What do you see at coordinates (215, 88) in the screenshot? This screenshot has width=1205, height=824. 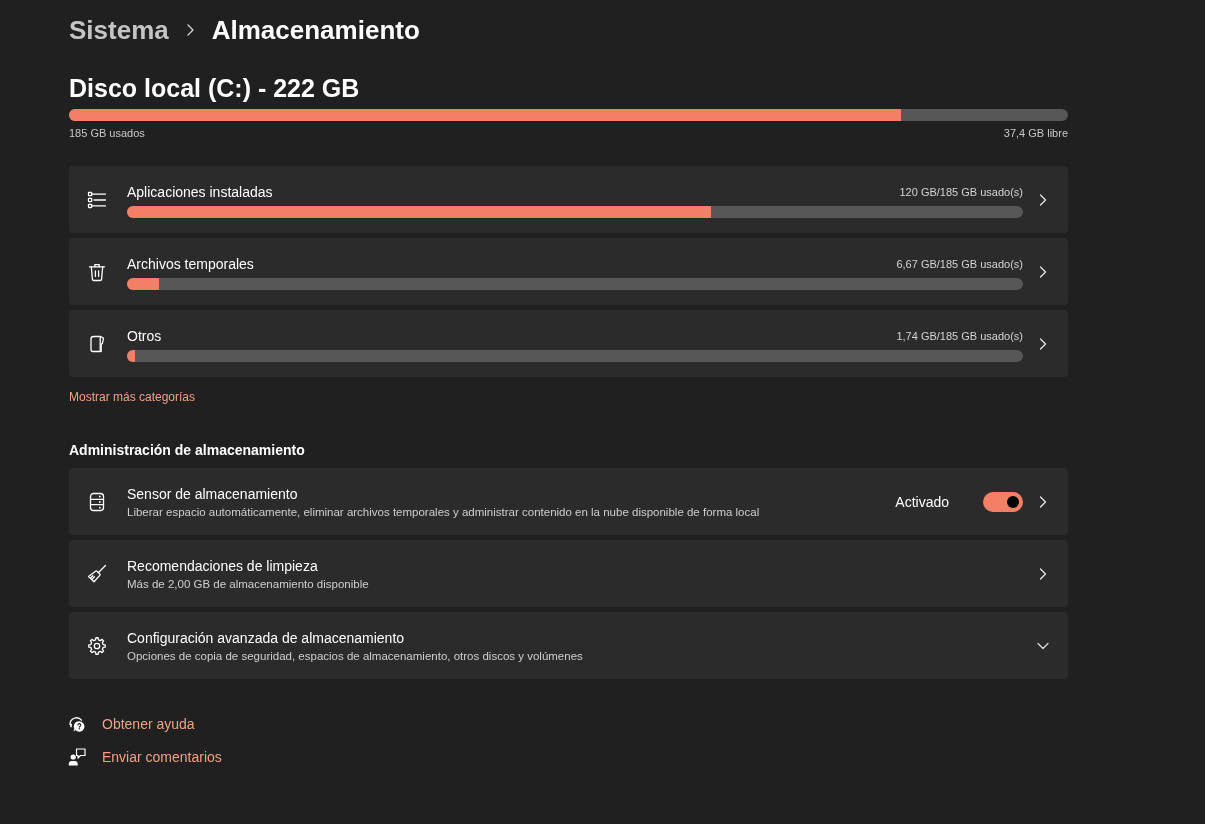 I see `drive-title: Disco local (C:) - 222 GB` at bounding box center [215, 88].